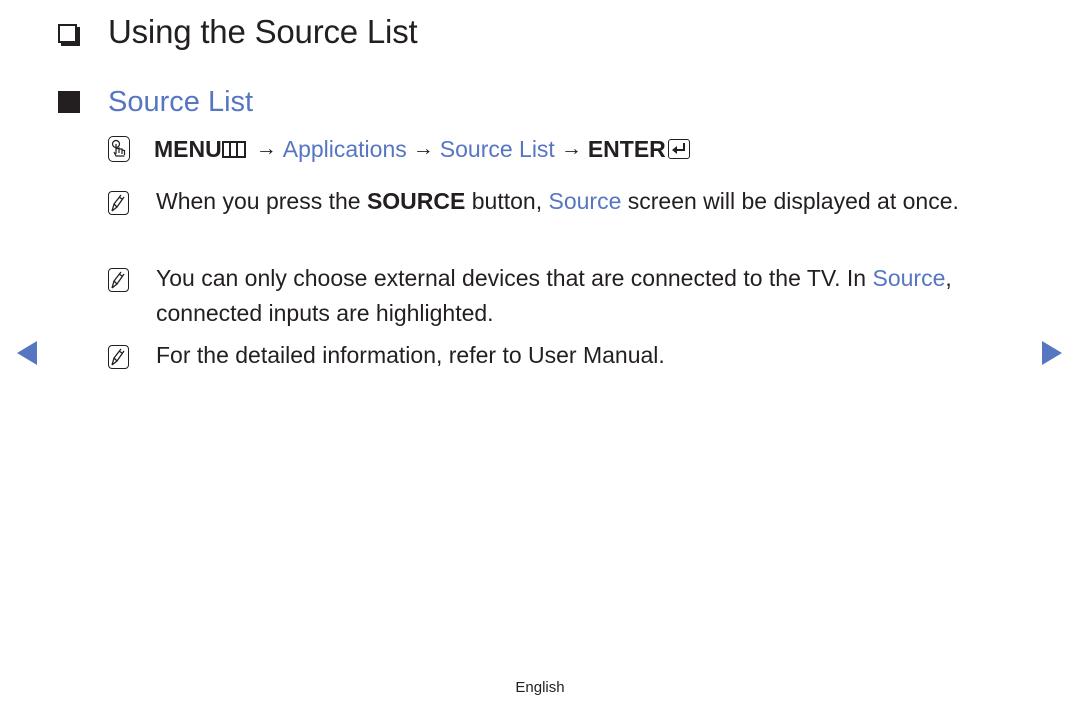  Describe the element at coordinates (790, 201) in the screenshot. I see `note-text-segment: screen will be displayed at once.` at that location.